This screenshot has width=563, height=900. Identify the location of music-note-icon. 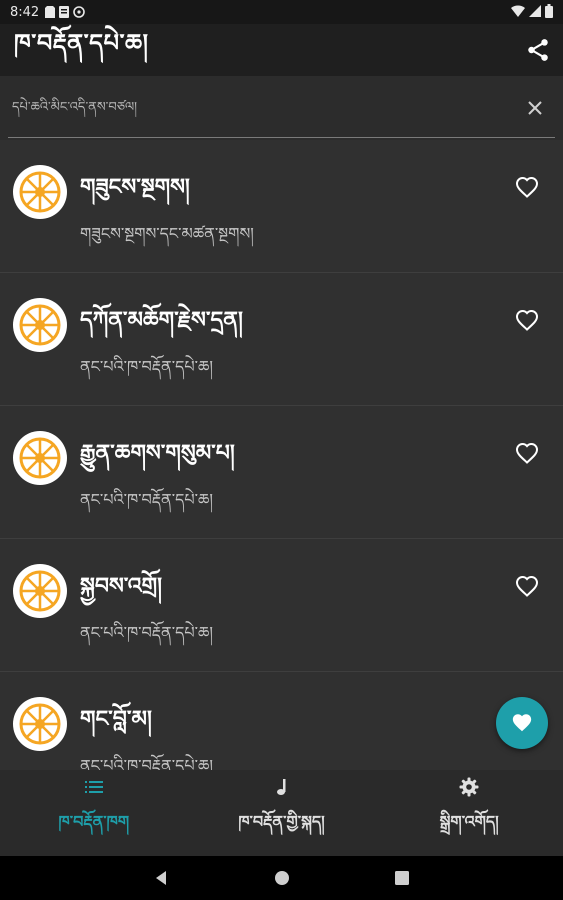
(280, 787).